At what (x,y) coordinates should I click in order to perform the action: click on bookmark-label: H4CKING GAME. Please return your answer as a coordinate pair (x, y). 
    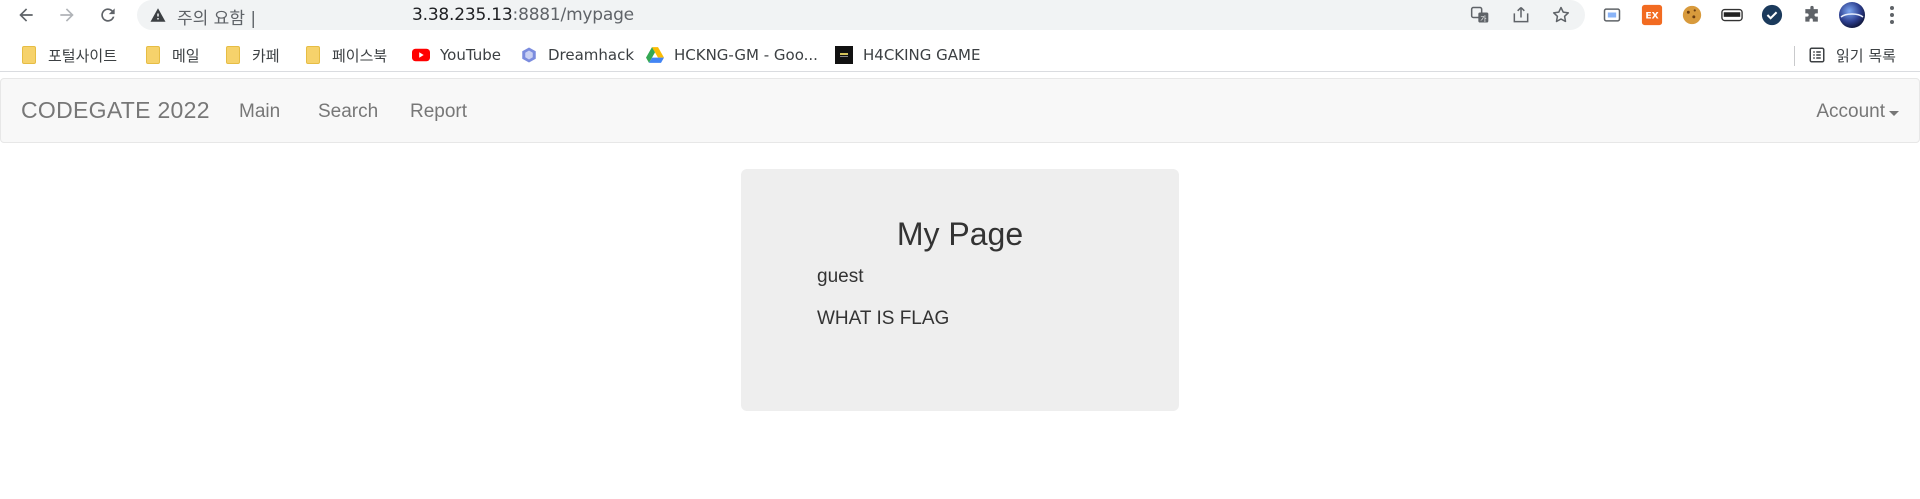
    Looking at the image, I should click on (922, 55).